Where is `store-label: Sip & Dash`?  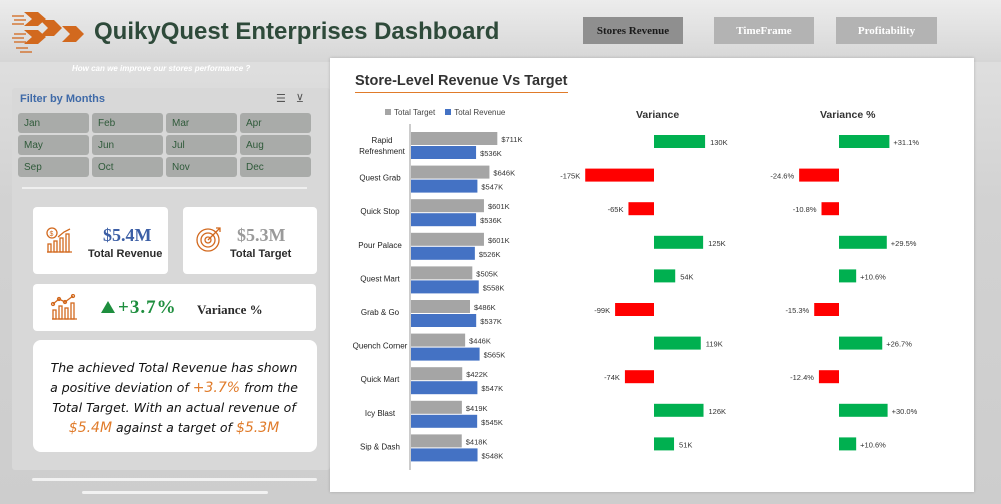
store-label: Sip & Dash is located at coordinates (380, 446).